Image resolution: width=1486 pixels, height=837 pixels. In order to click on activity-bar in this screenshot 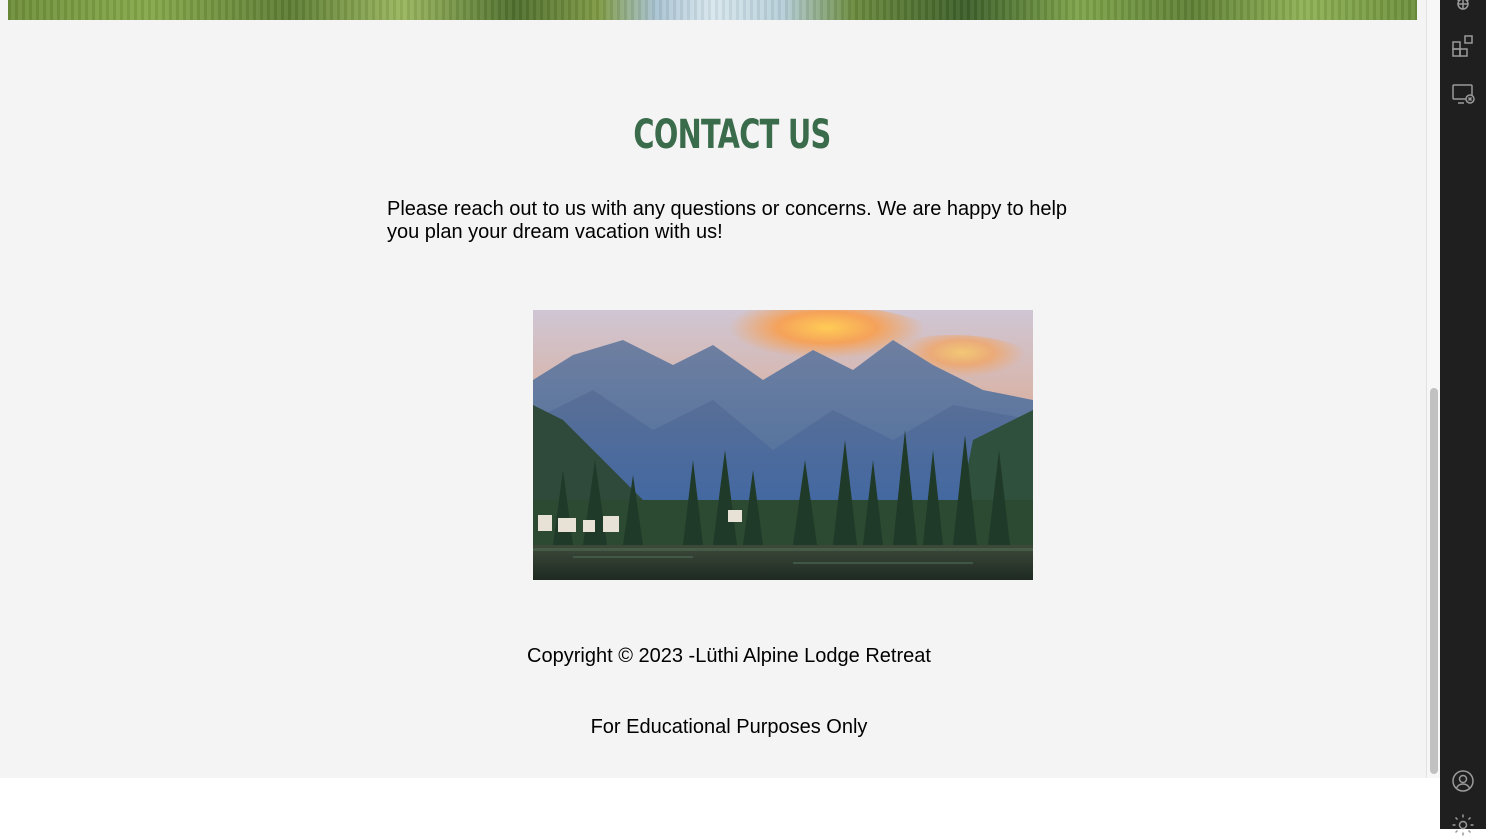, I will do `click(1463, 418)`.